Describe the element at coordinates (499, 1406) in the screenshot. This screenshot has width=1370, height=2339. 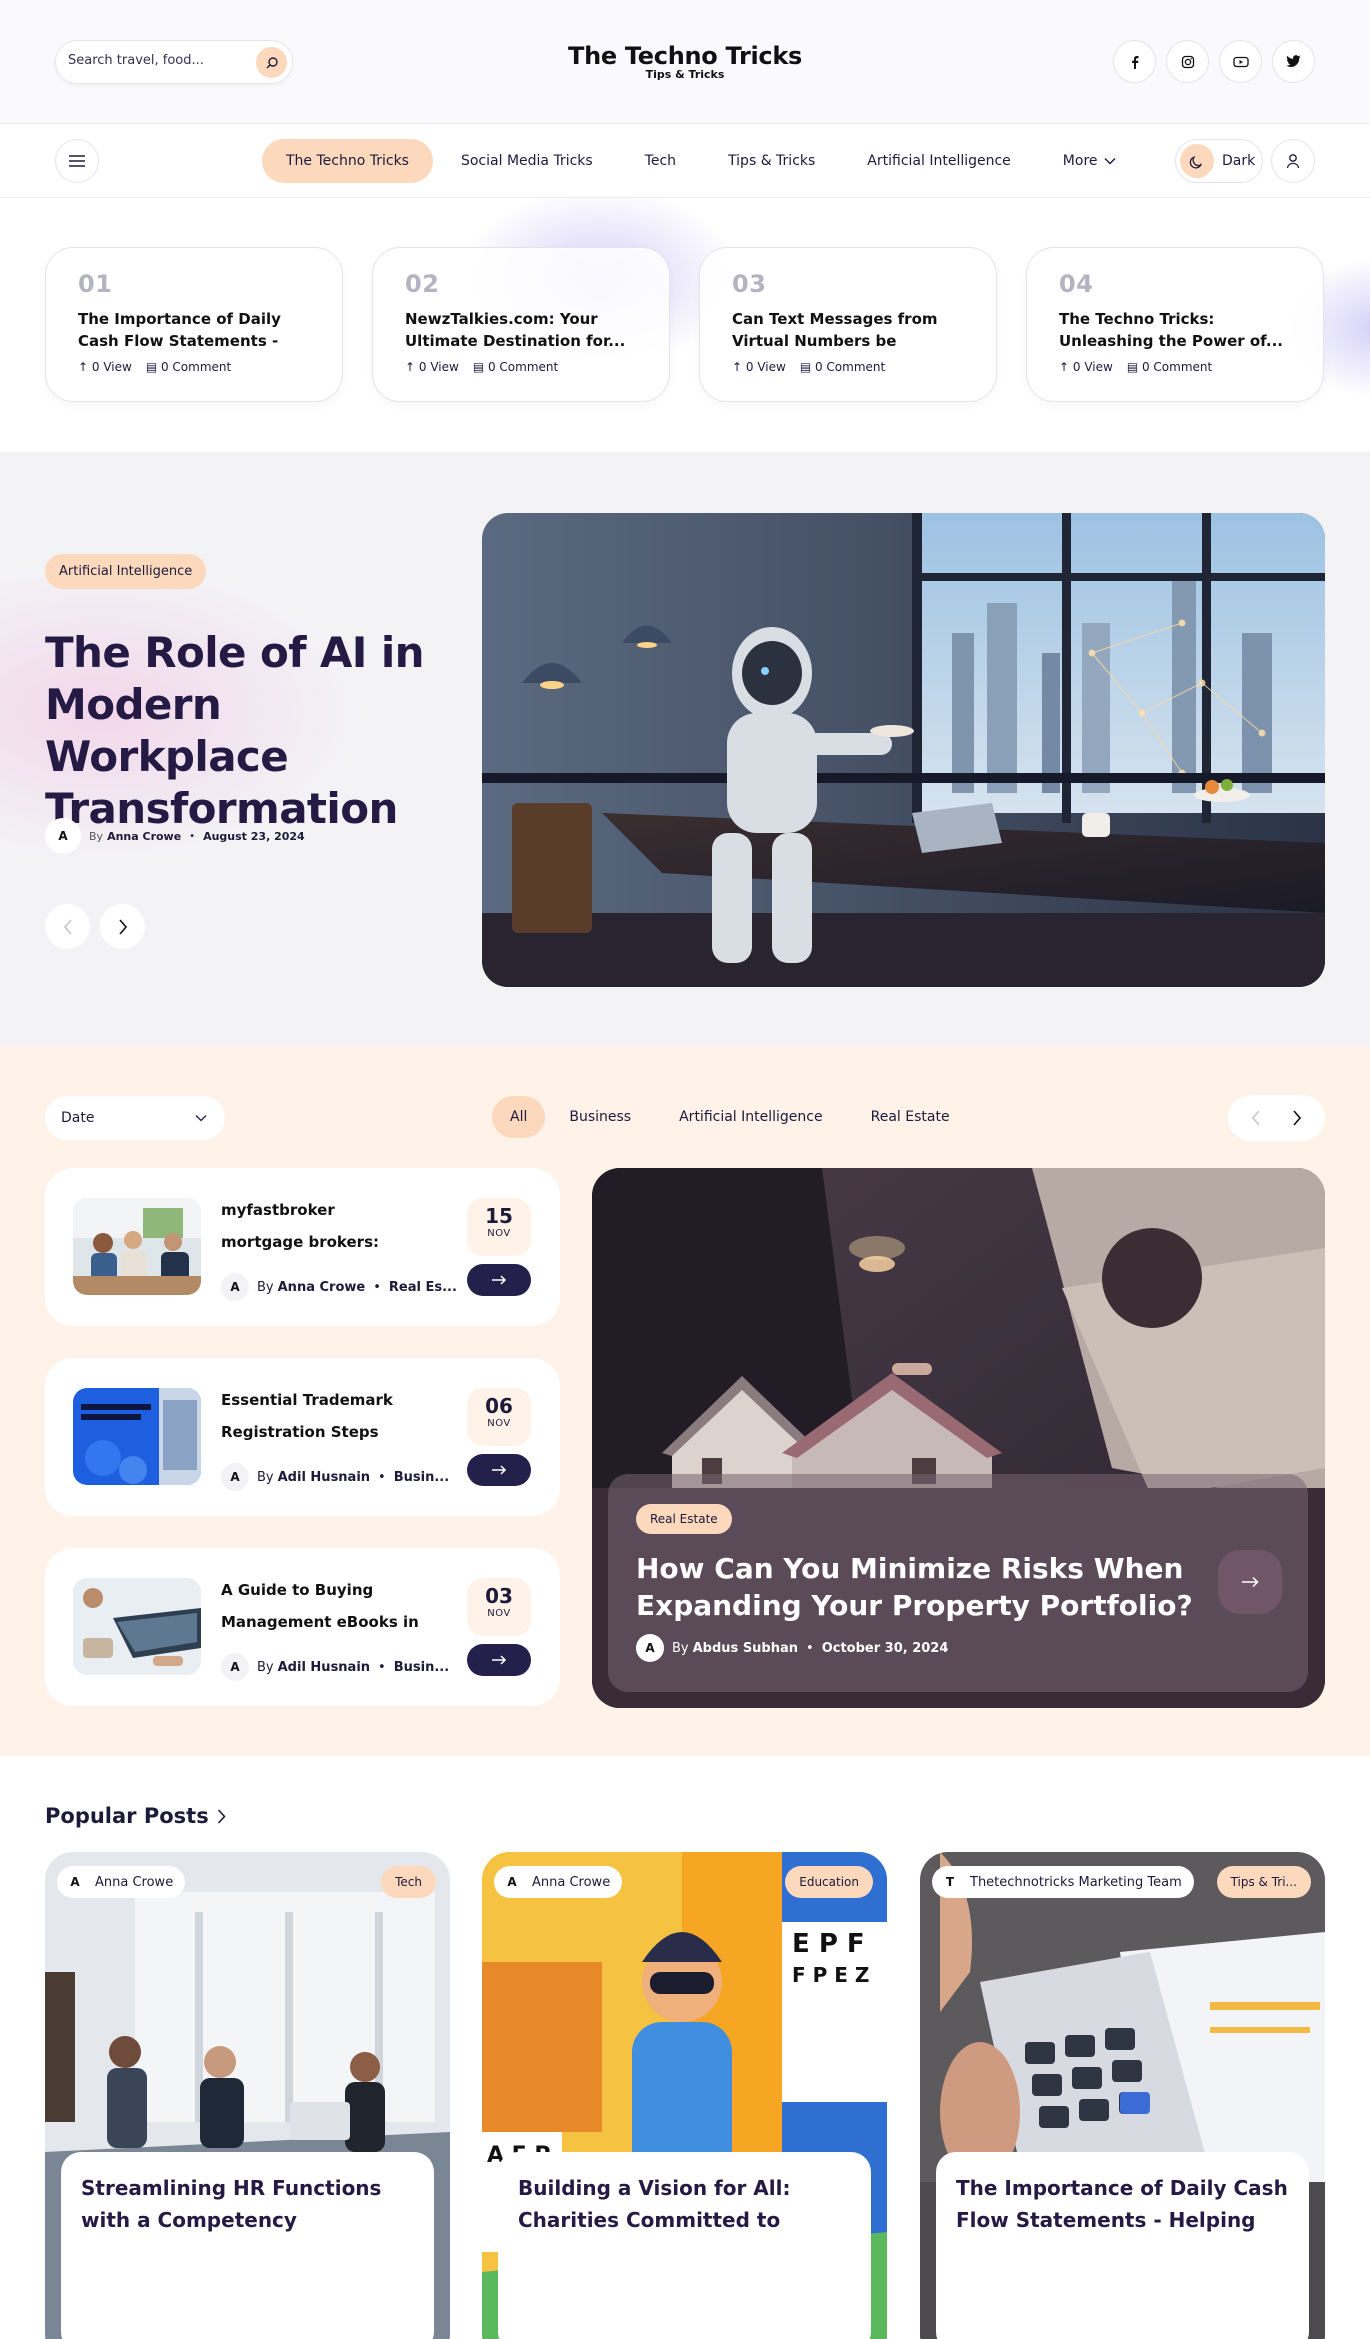
I see `post-day: 06` at that location.